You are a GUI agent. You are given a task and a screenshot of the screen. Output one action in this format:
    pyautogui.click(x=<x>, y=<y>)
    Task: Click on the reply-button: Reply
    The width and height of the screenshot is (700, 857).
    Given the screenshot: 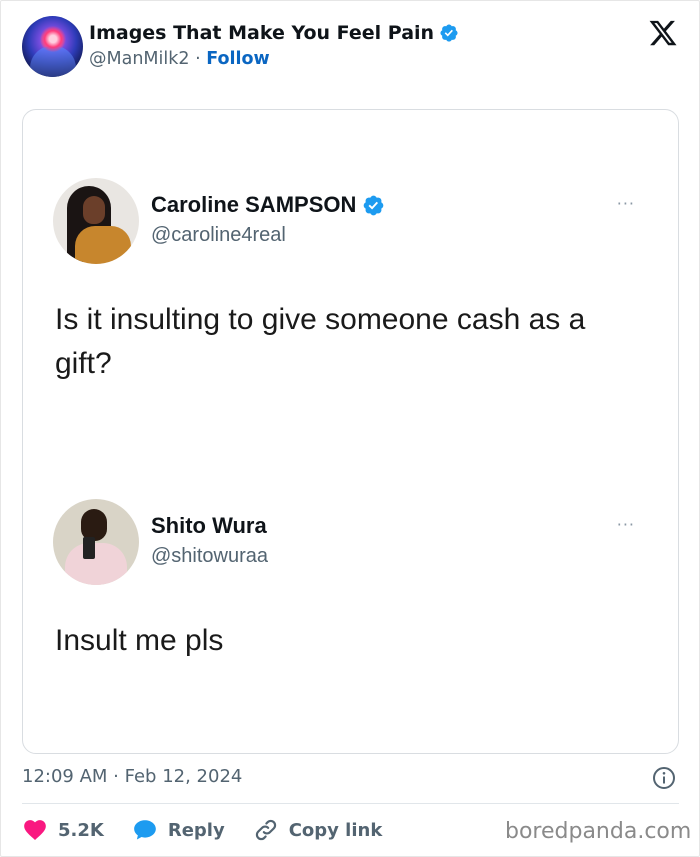 What is the action you would take?
    pyautogui.click(x=178, y=830)
    